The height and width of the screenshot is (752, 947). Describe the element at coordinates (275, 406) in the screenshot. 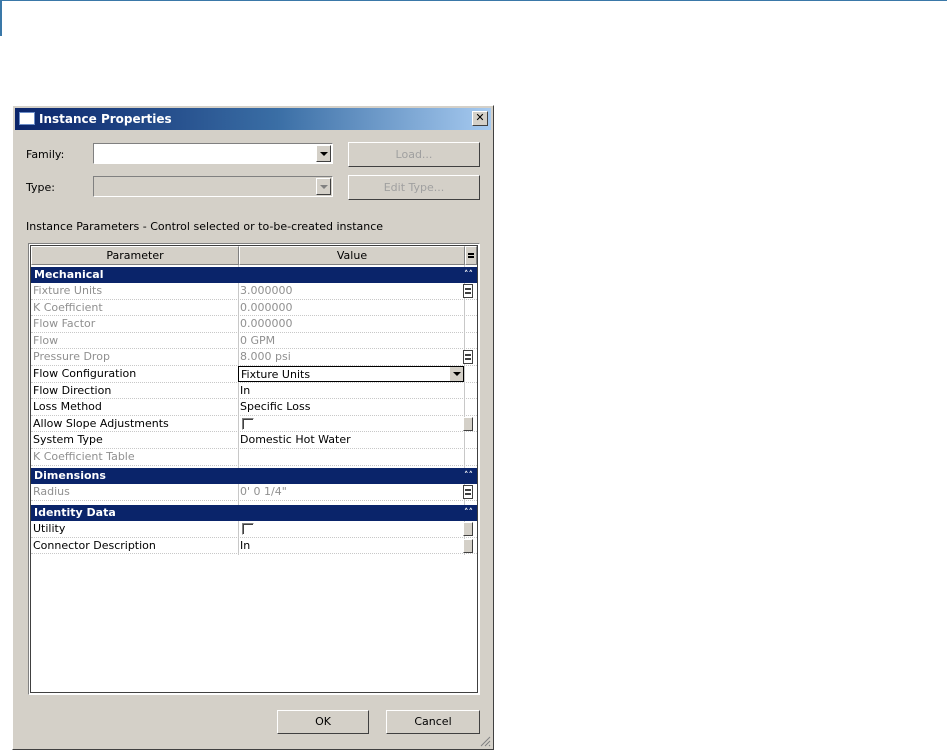

I see `parameter-value: Specific Loss` at that location.